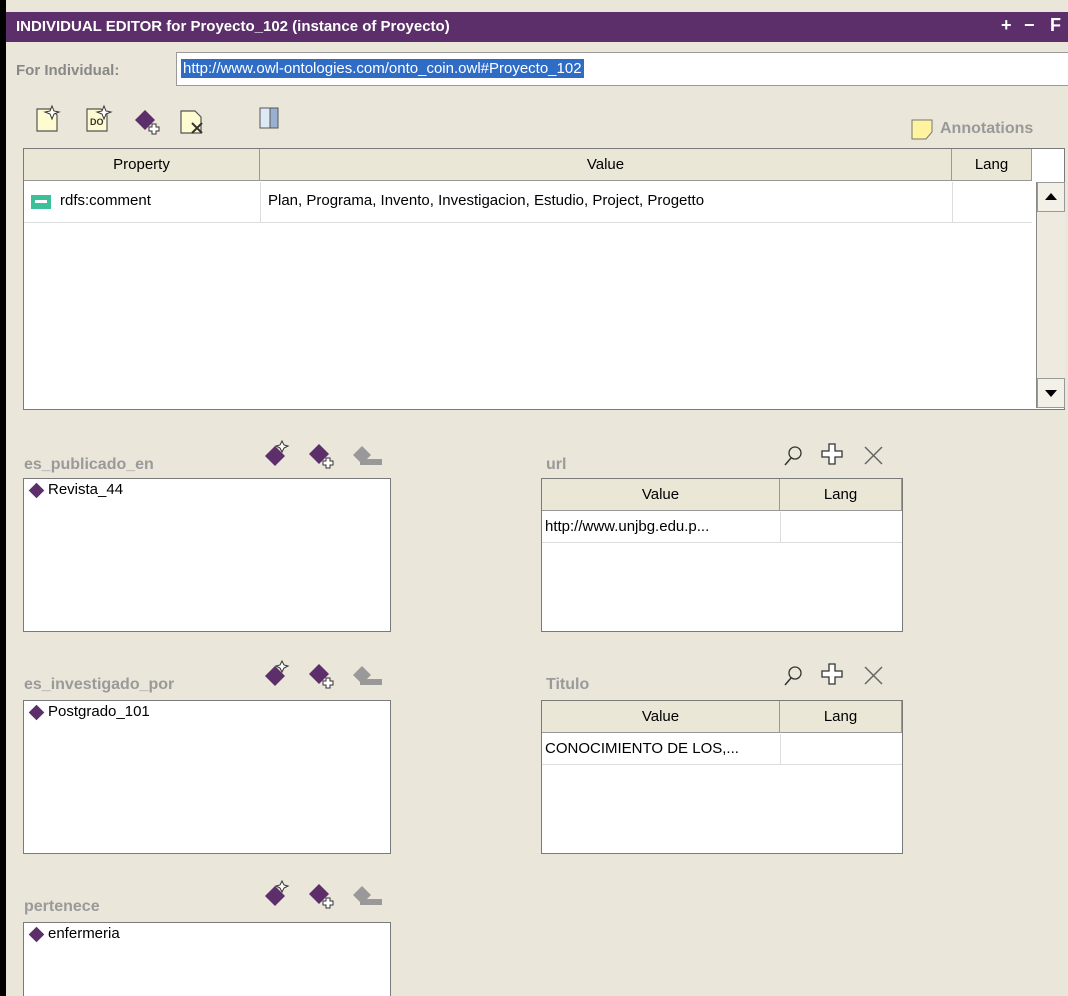 The image size is (1068, 996). Describe the element at coordinates (89, 711) in the screenshot. I see `list-item: Postgrado_101` at that location.